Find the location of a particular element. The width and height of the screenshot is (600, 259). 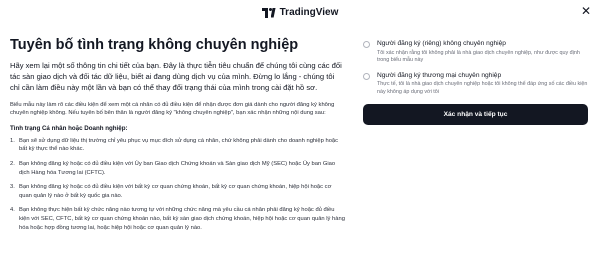

confirm-continue-button: Xác nhận và tiếp tục is located at coordinates (475, 114).